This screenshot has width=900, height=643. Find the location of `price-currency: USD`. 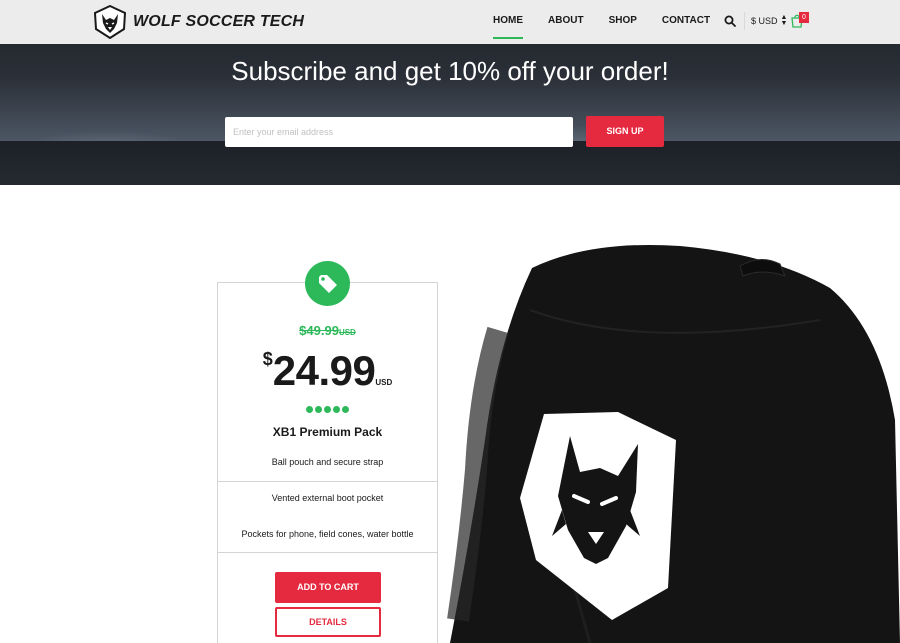

price-currency: USD is located at coordinates (384, 382).